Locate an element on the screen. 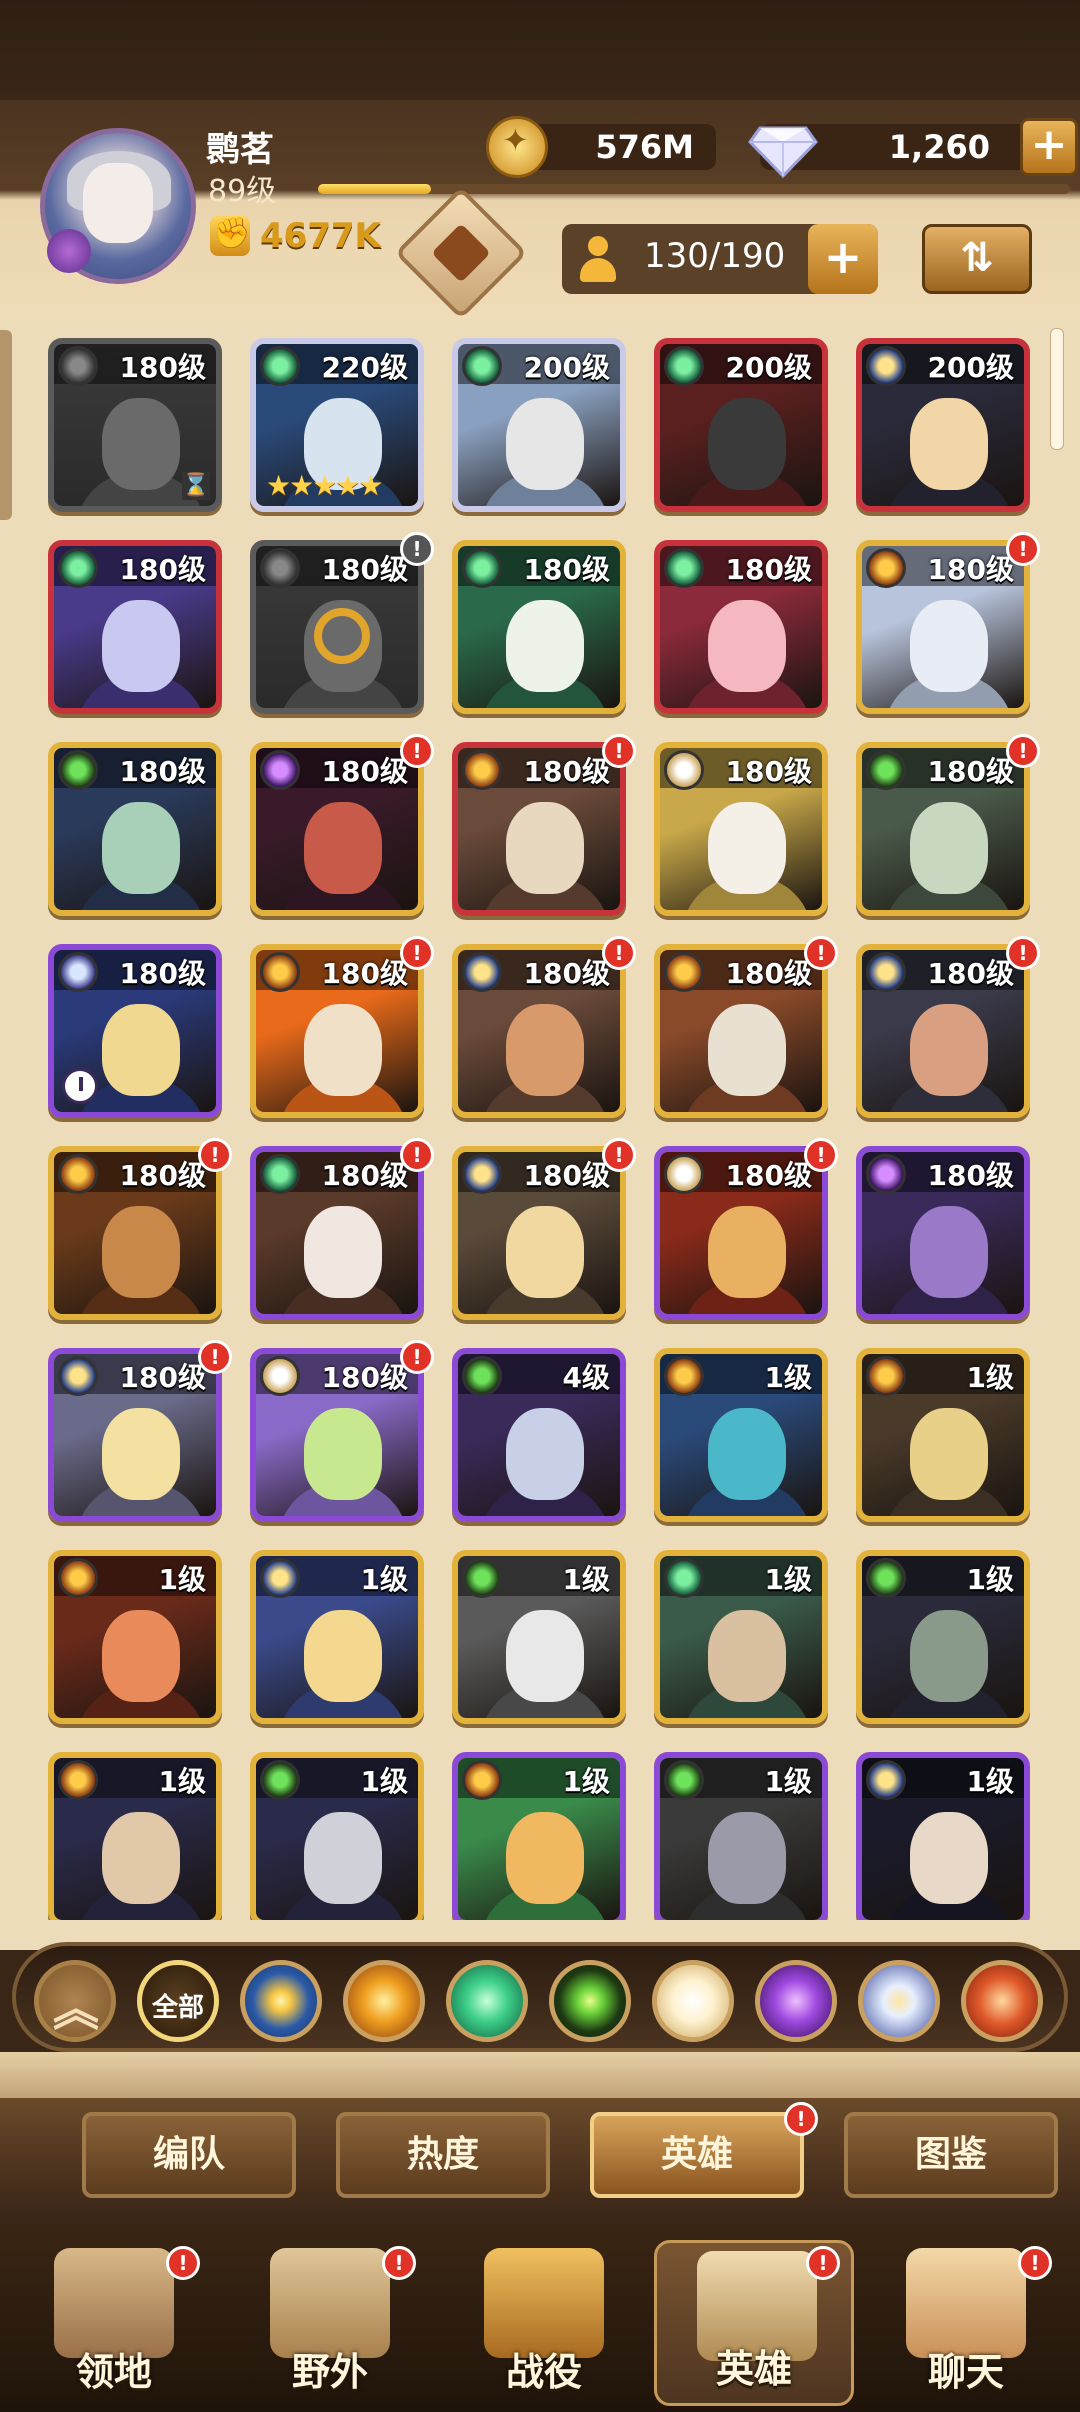 Image resolution: width=1080 pixels, height=2412 pixels. hero-level: 200级 is located at coordinates (970, 367).